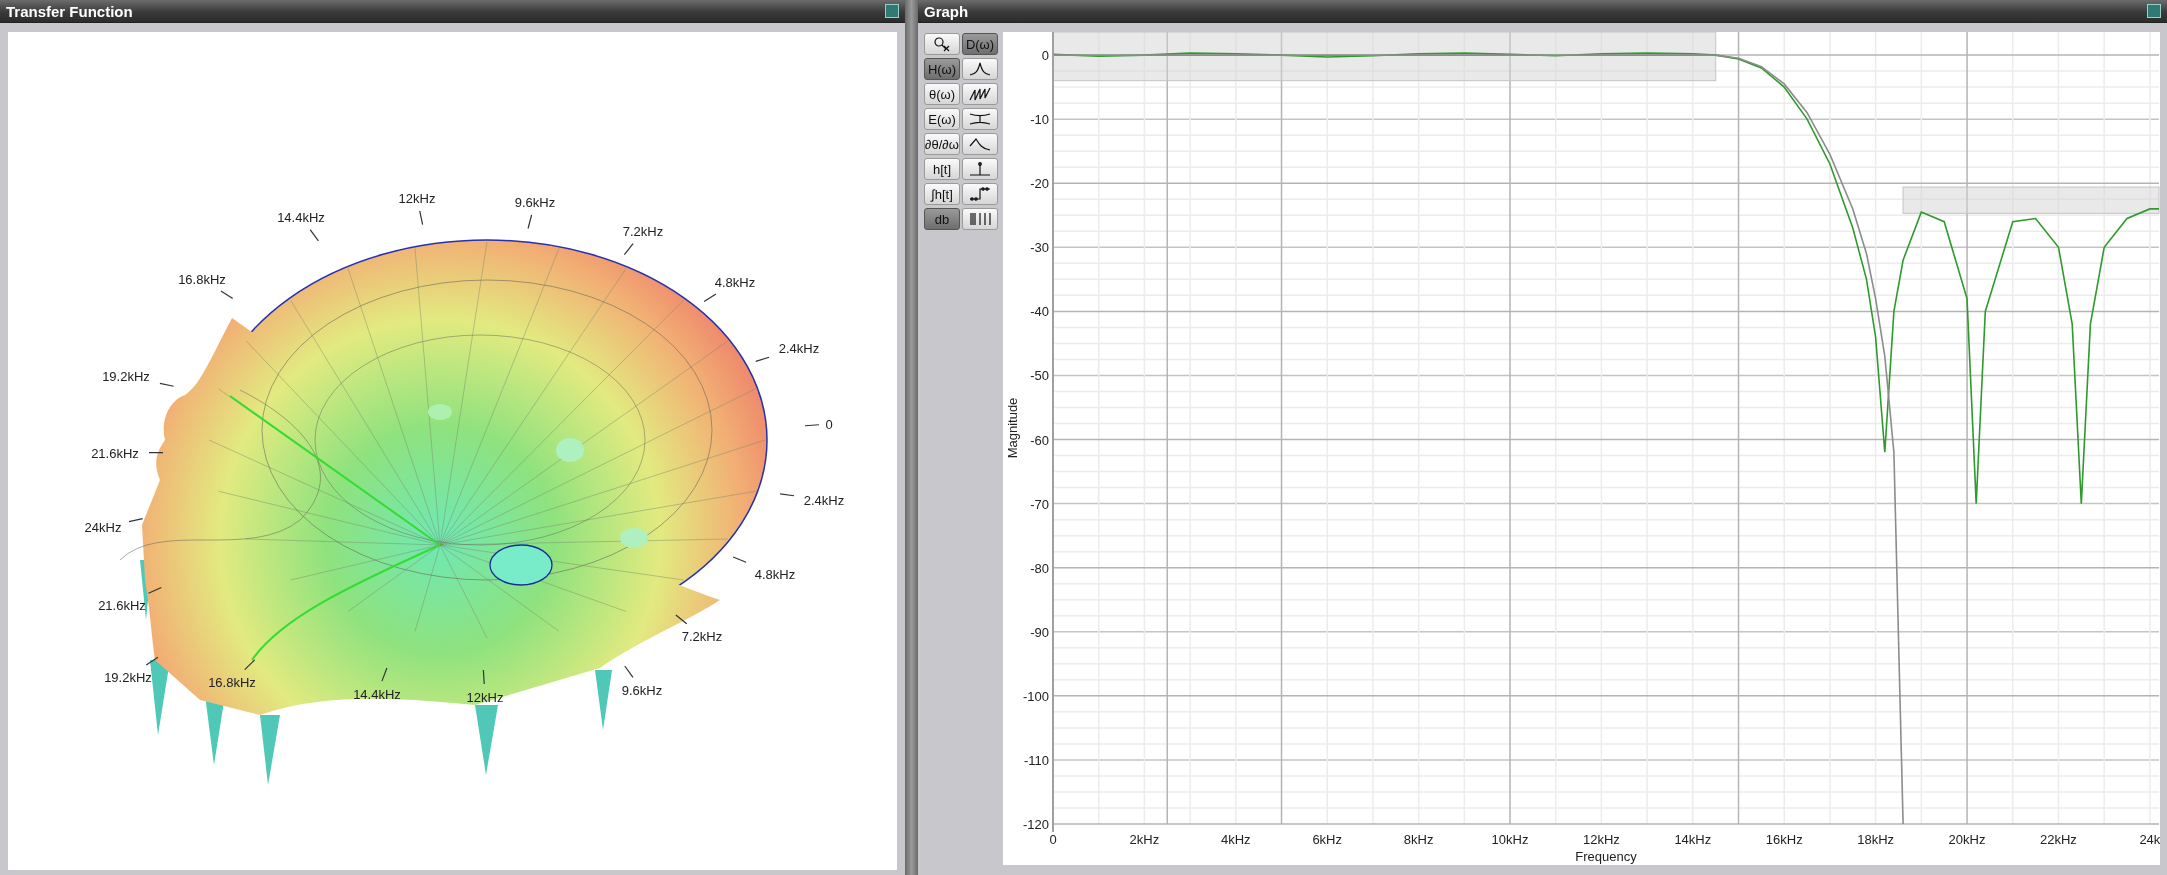 The height and width of the screenshot is (875, 2167). Describe the element at coordinates (1144, 839) in the screenshot. I see `axis-label: 2kHz` at that location.